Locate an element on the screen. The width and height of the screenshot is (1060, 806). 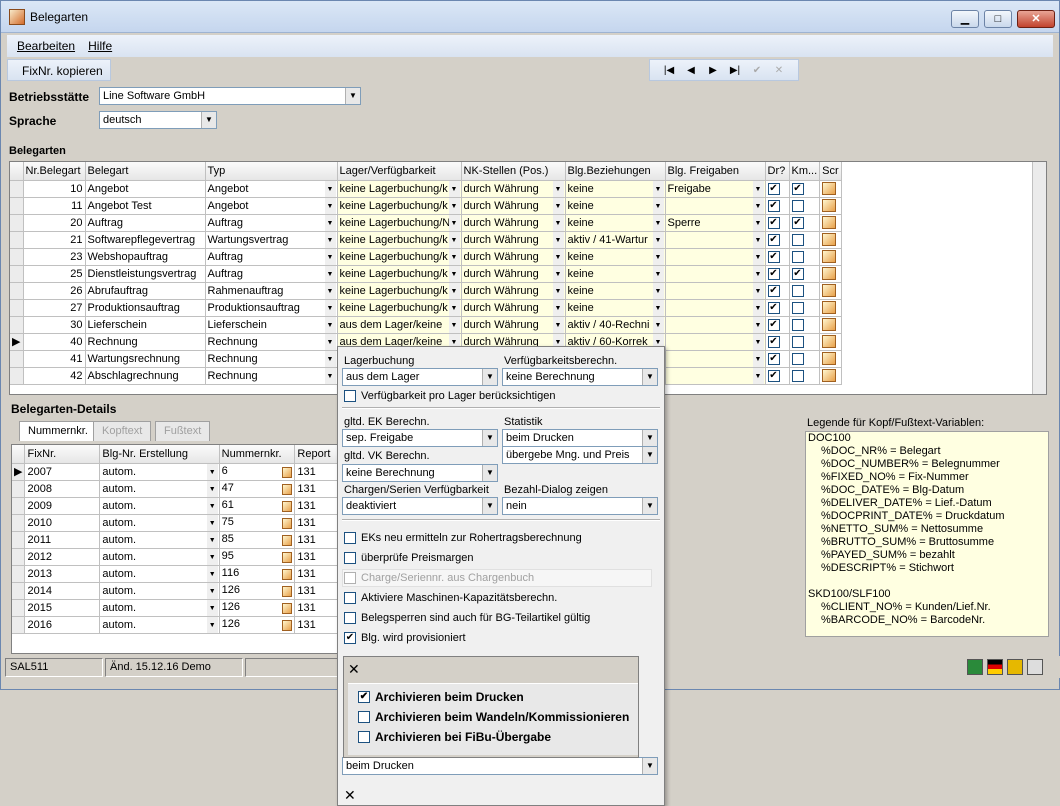
print-icon is located at coordinates (1035, 667).